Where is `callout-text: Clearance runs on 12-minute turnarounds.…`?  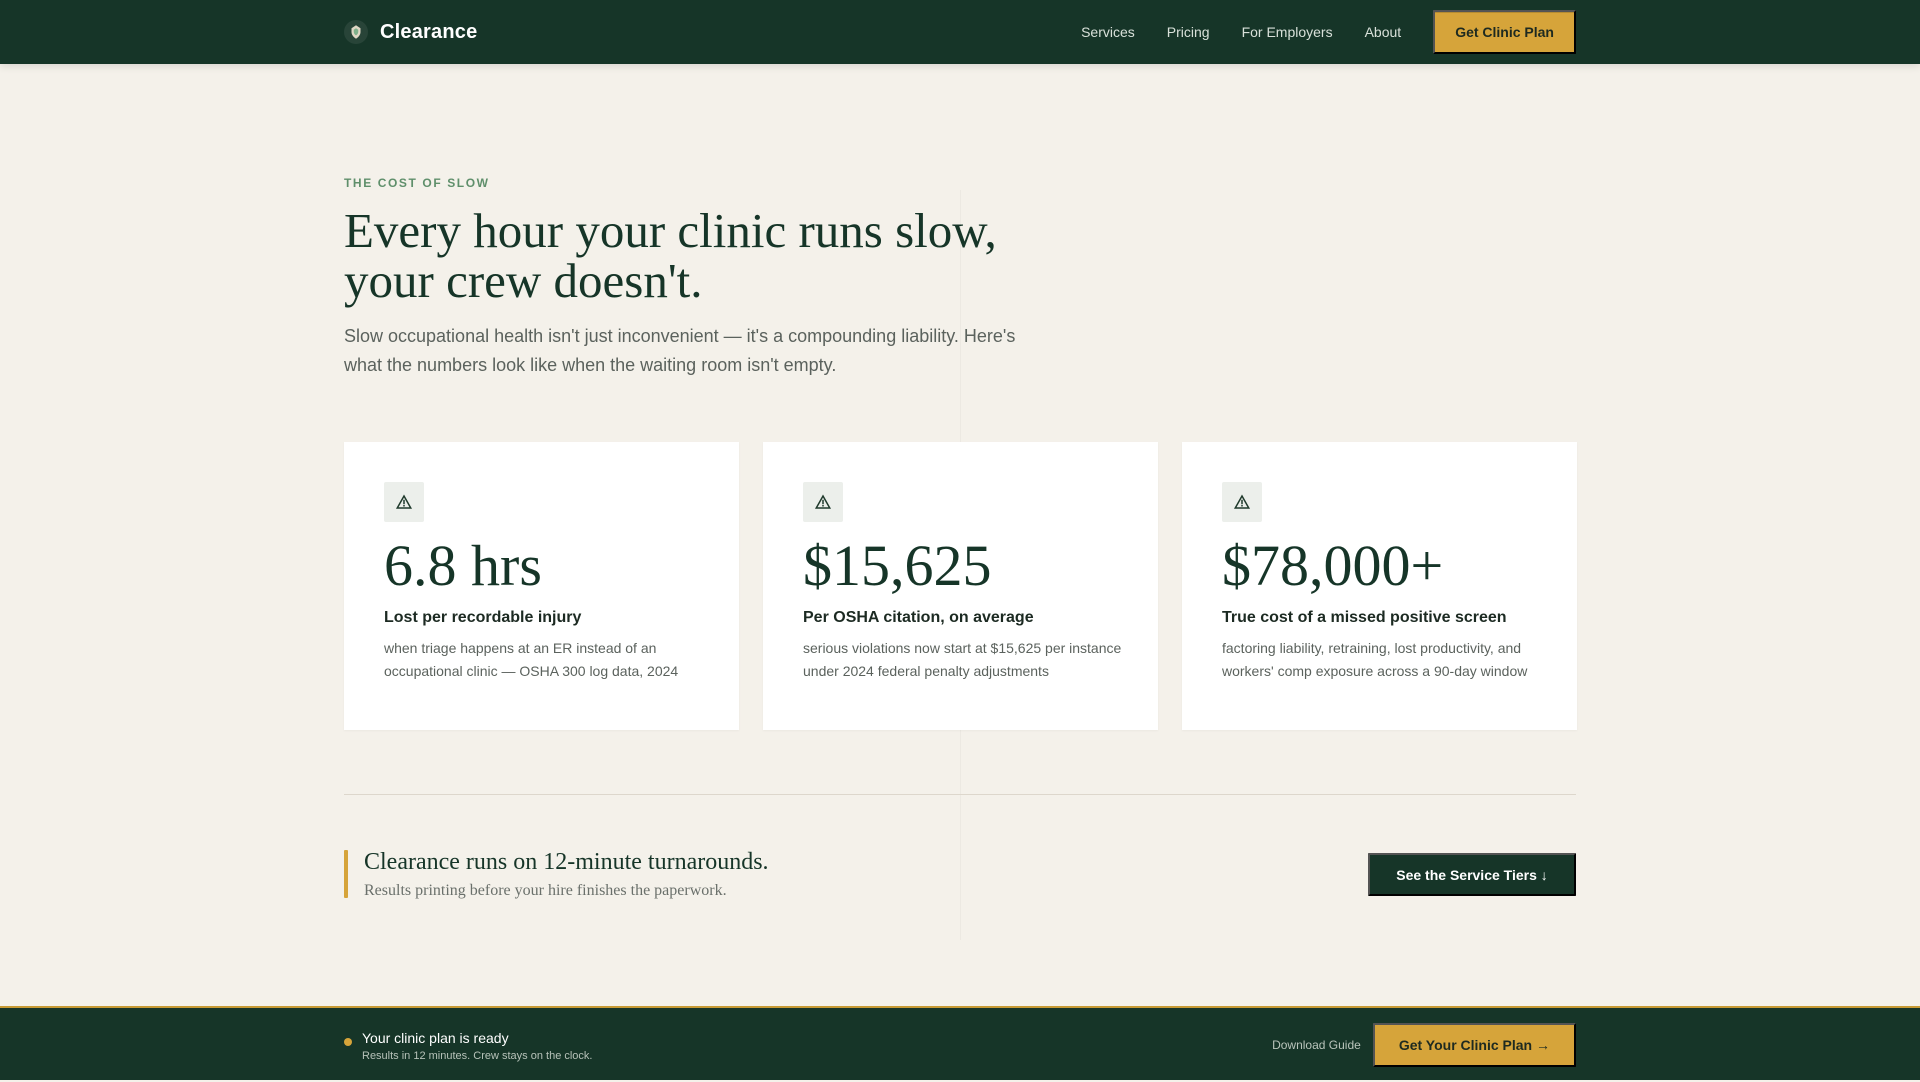 callout-text: Clearance runs on 12-minute turnarounds.… is located at coordinates (566, 874).